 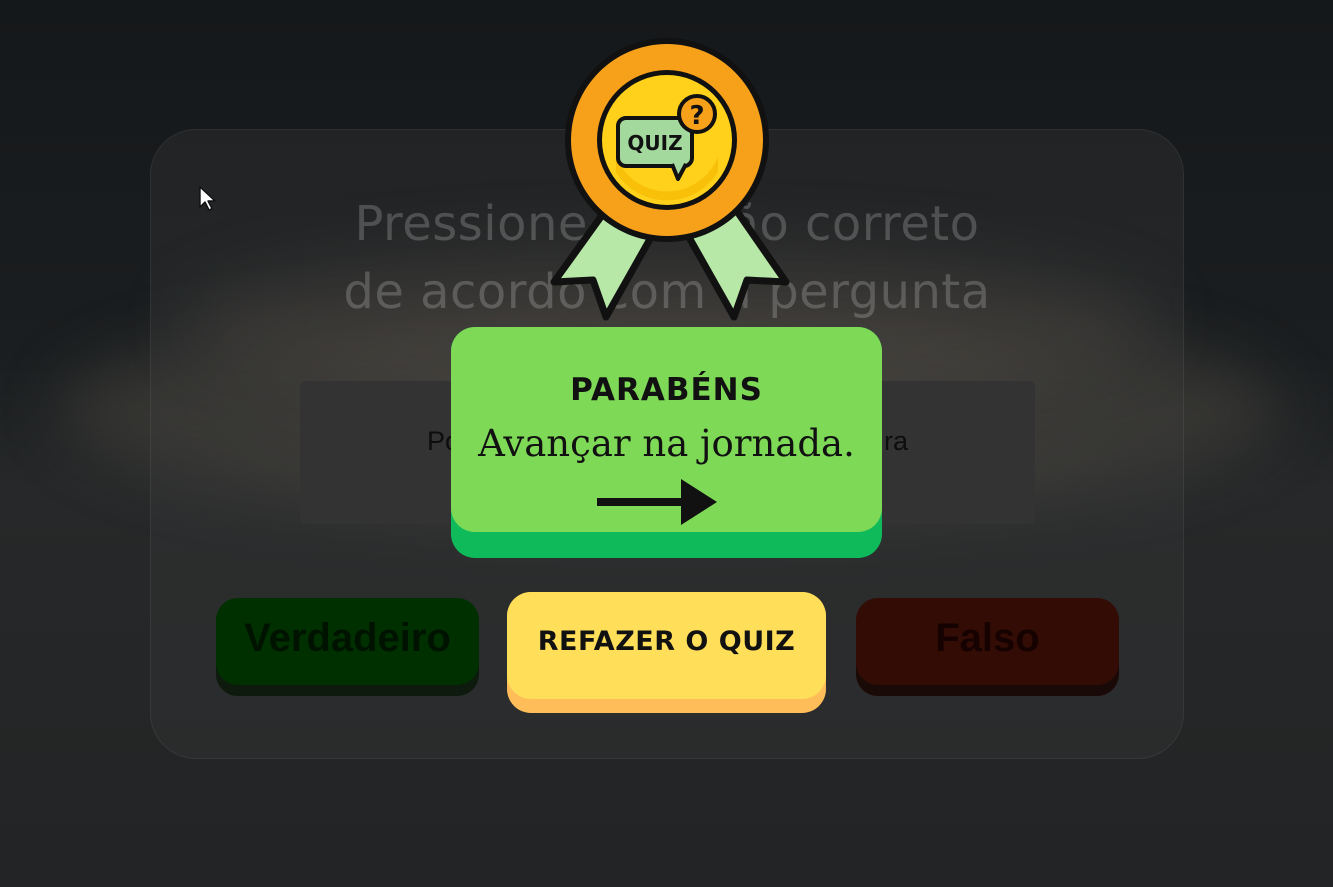 I want to click on advance-label: Avançar na jornada., so click(x=666, y=443).